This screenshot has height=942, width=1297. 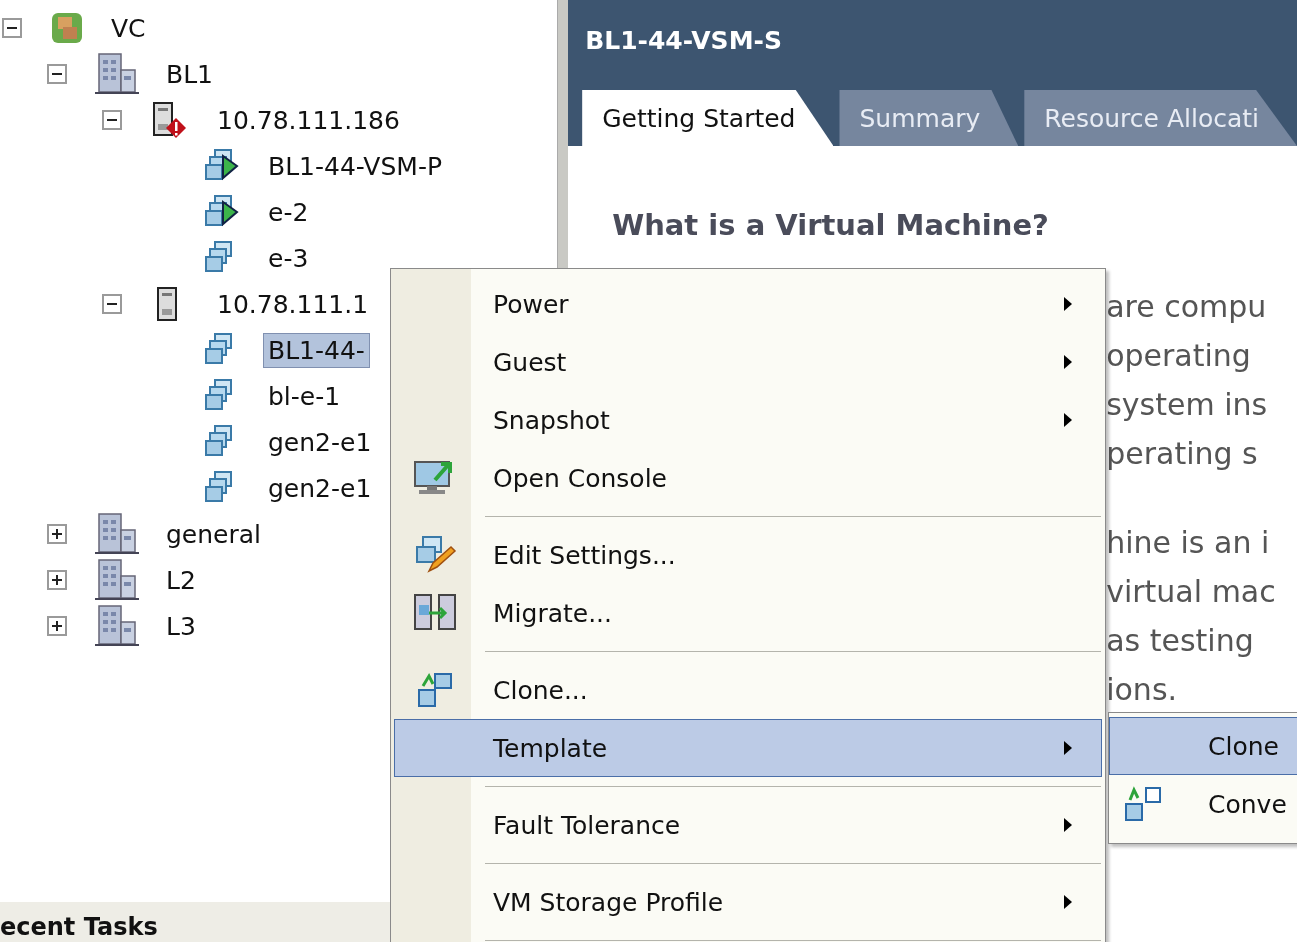 What do you see at coordinates (748, 304) in the screenshot?
I see `menu-item: Power` at bounding box center [748, 304].